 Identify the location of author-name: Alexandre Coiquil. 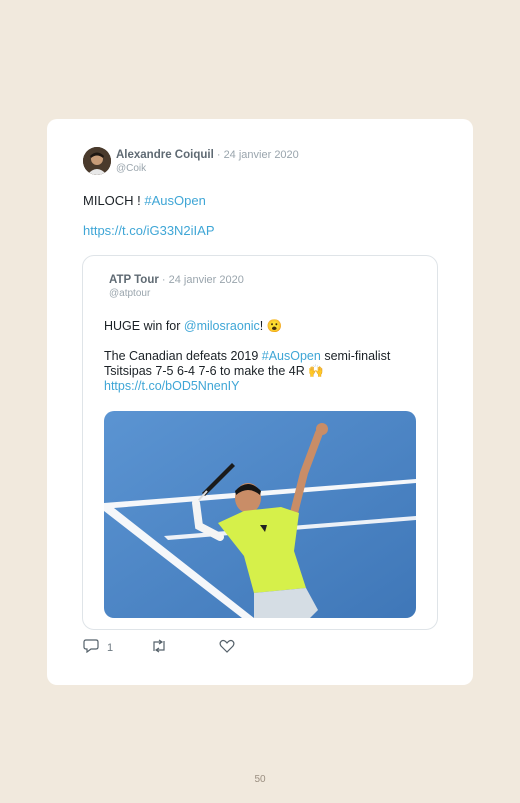
(165, 155).